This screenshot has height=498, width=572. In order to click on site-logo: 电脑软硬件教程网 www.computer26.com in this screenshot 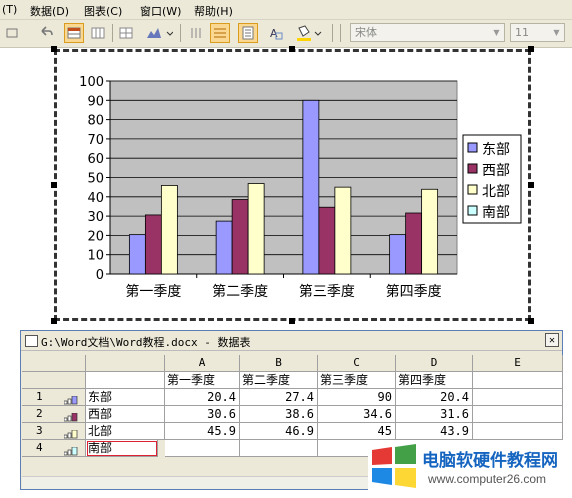, I will do `click(470, 467)`.